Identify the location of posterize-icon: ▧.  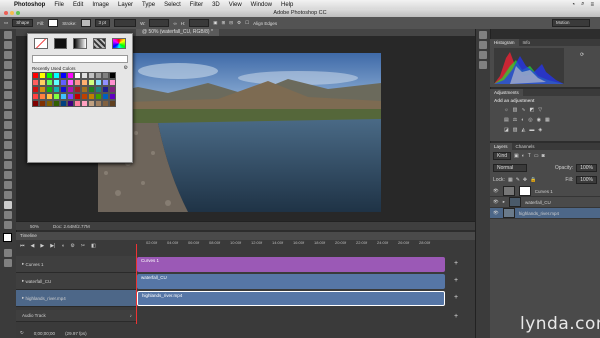
(515, 130).